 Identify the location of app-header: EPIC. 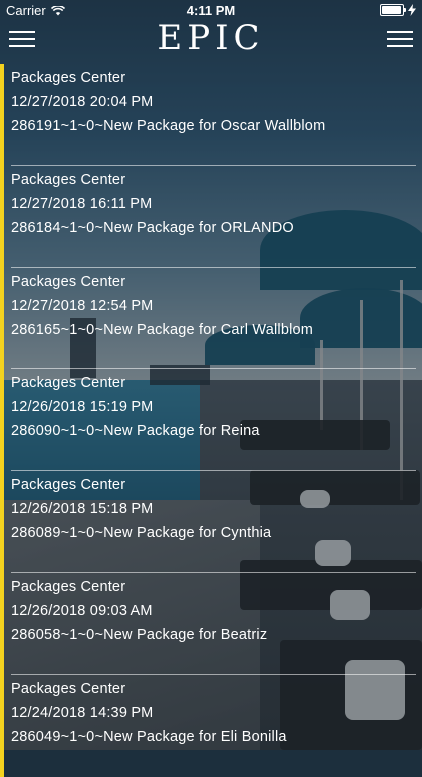
(211, 41).